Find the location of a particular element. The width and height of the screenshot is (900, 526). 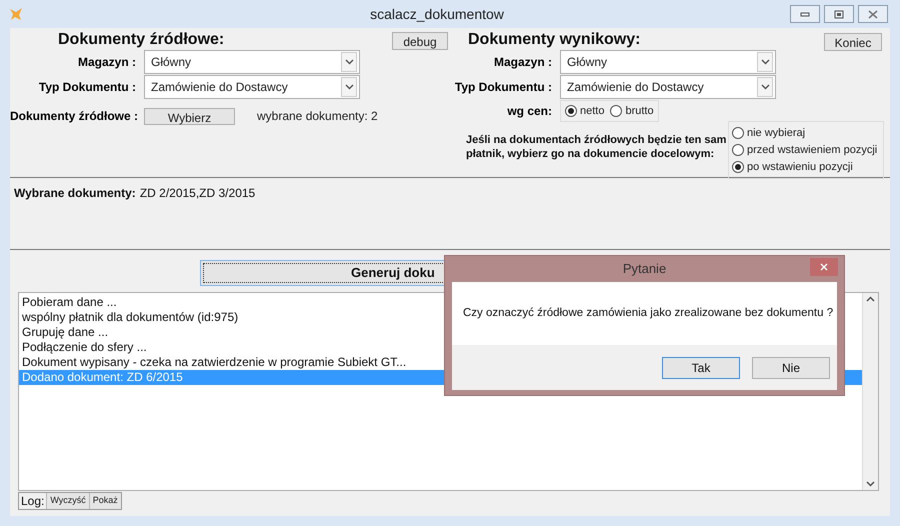

field-label: wg cen: is located at coordinates (529, 111).